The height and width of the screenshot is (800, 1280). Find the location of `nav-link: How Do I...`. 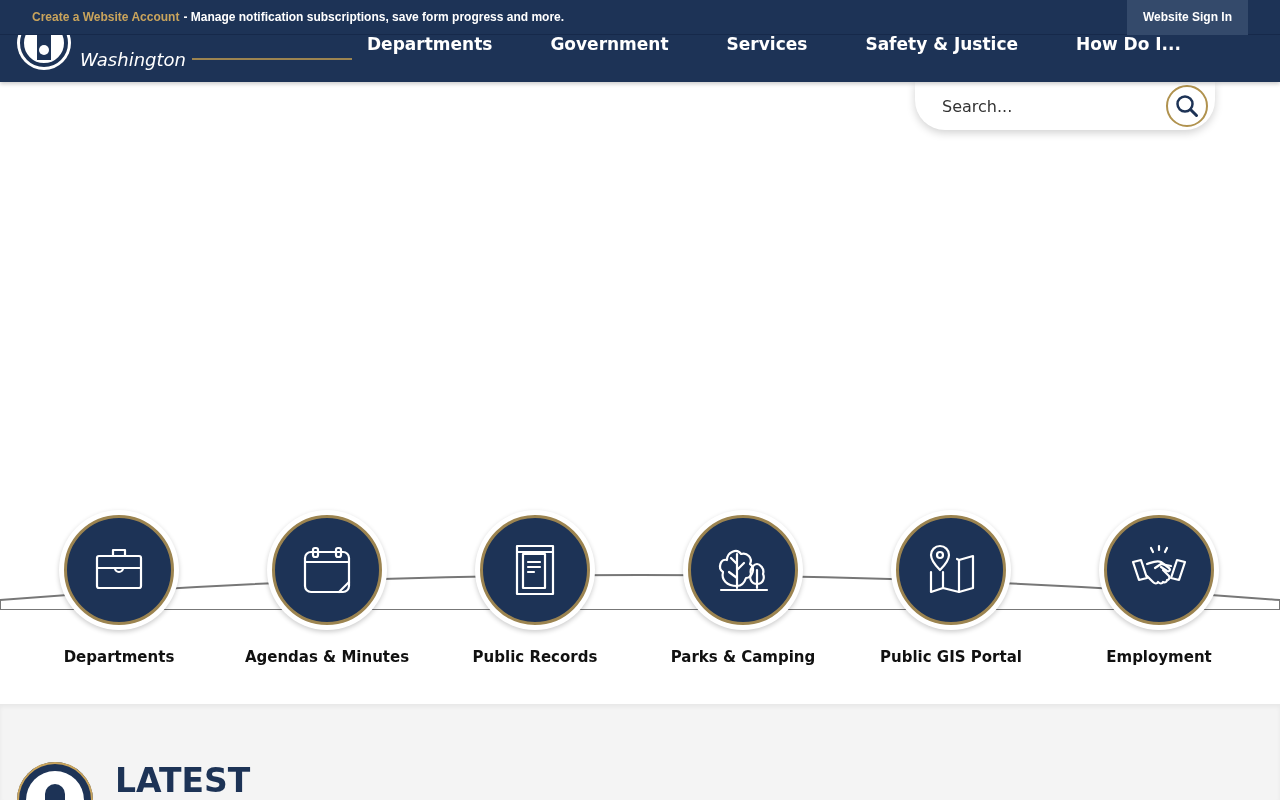

nav-link: How Do I... is located at coordinates (1128, 44).